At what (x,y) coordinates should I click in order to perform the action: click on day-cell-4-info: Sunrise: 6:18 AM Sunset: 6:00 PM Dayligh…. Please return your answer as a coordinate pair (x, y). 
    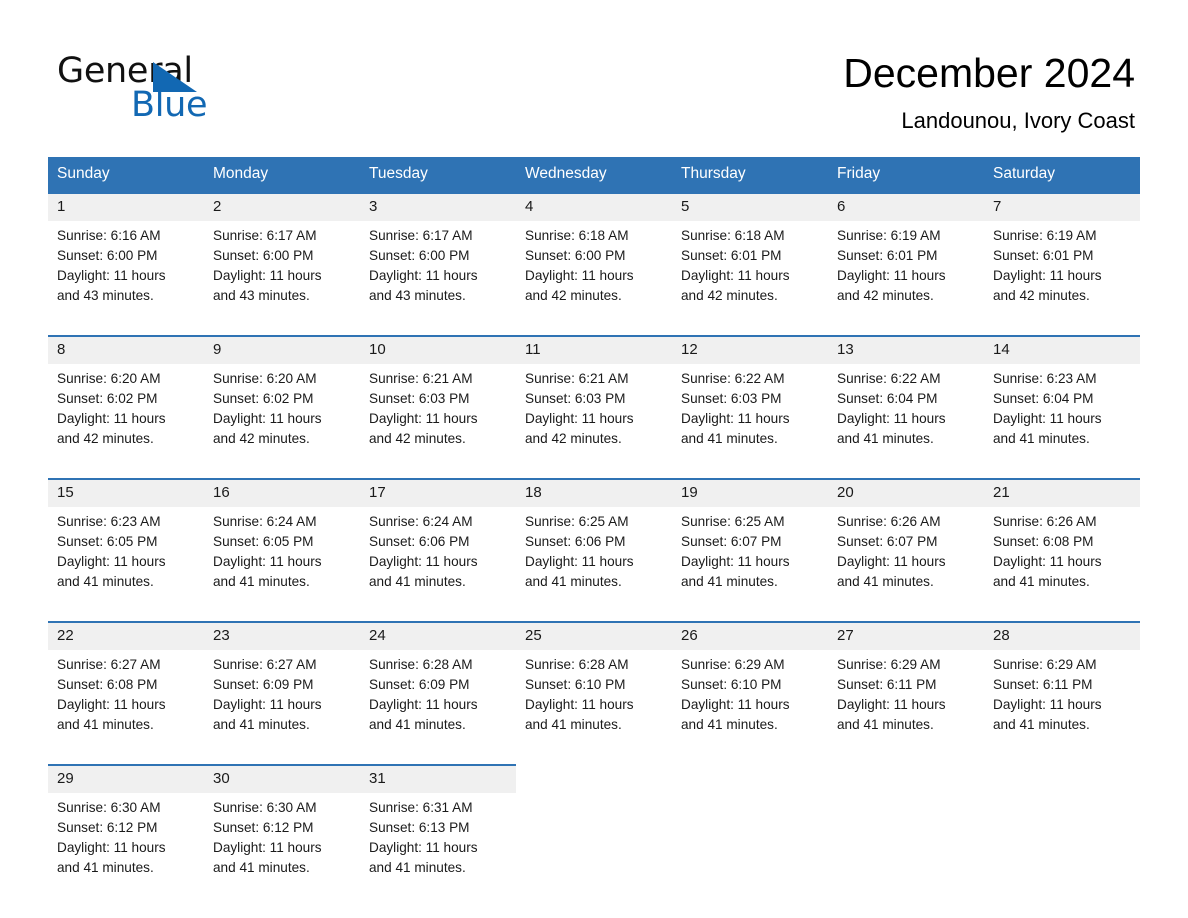
    Looking at the image, I should click on (594, 269).